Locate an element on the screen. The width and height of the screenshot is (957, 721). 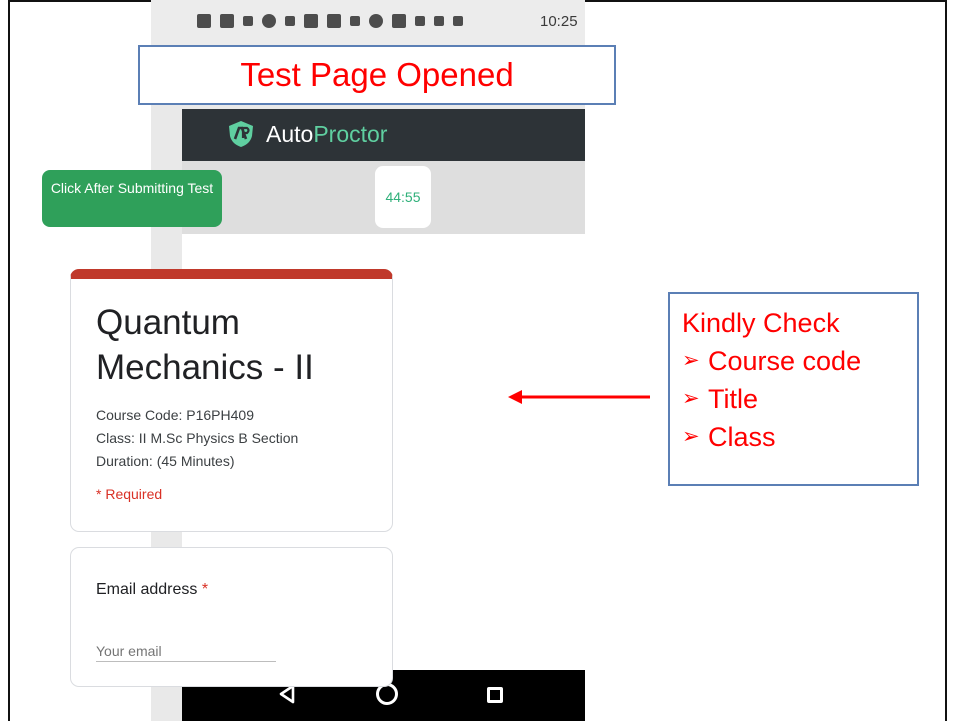
callout-item-label: Course code is located at coordinates (785, 361).